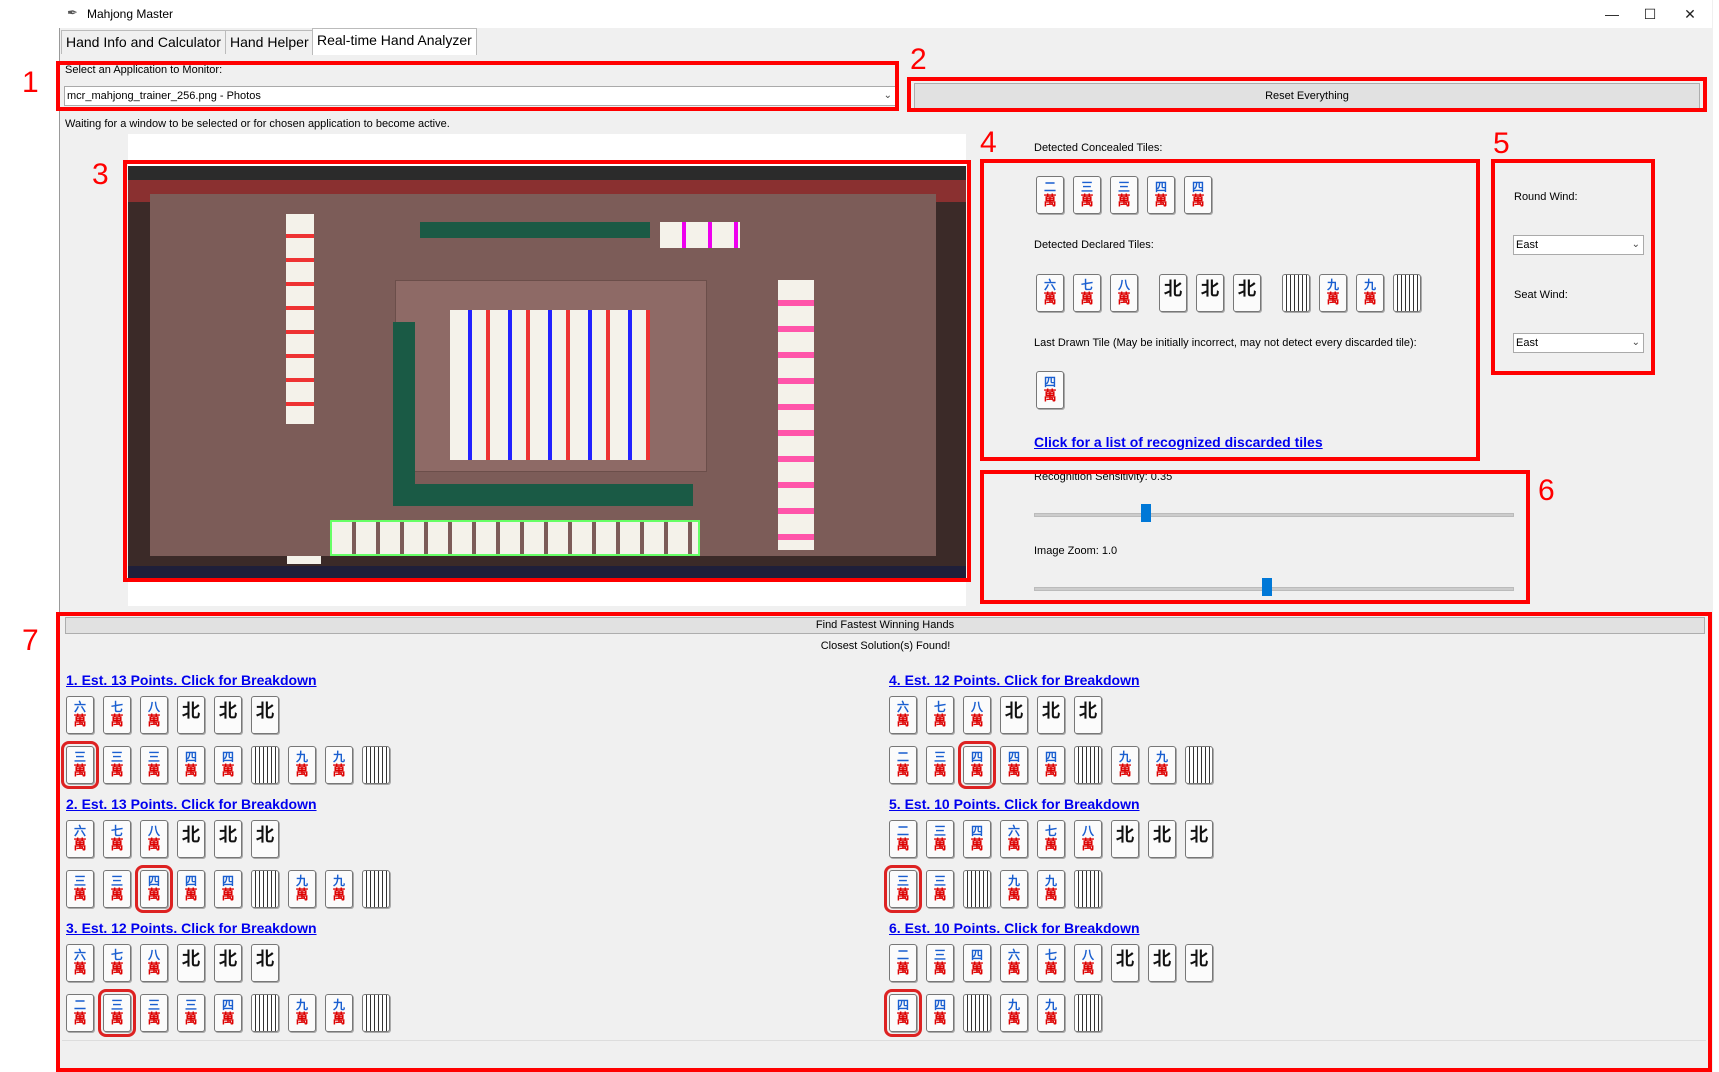  What do you see at coordinates (1690, 14) in the screenshot?
I see `close-button: ✕` at bounding box center [1690, 14].